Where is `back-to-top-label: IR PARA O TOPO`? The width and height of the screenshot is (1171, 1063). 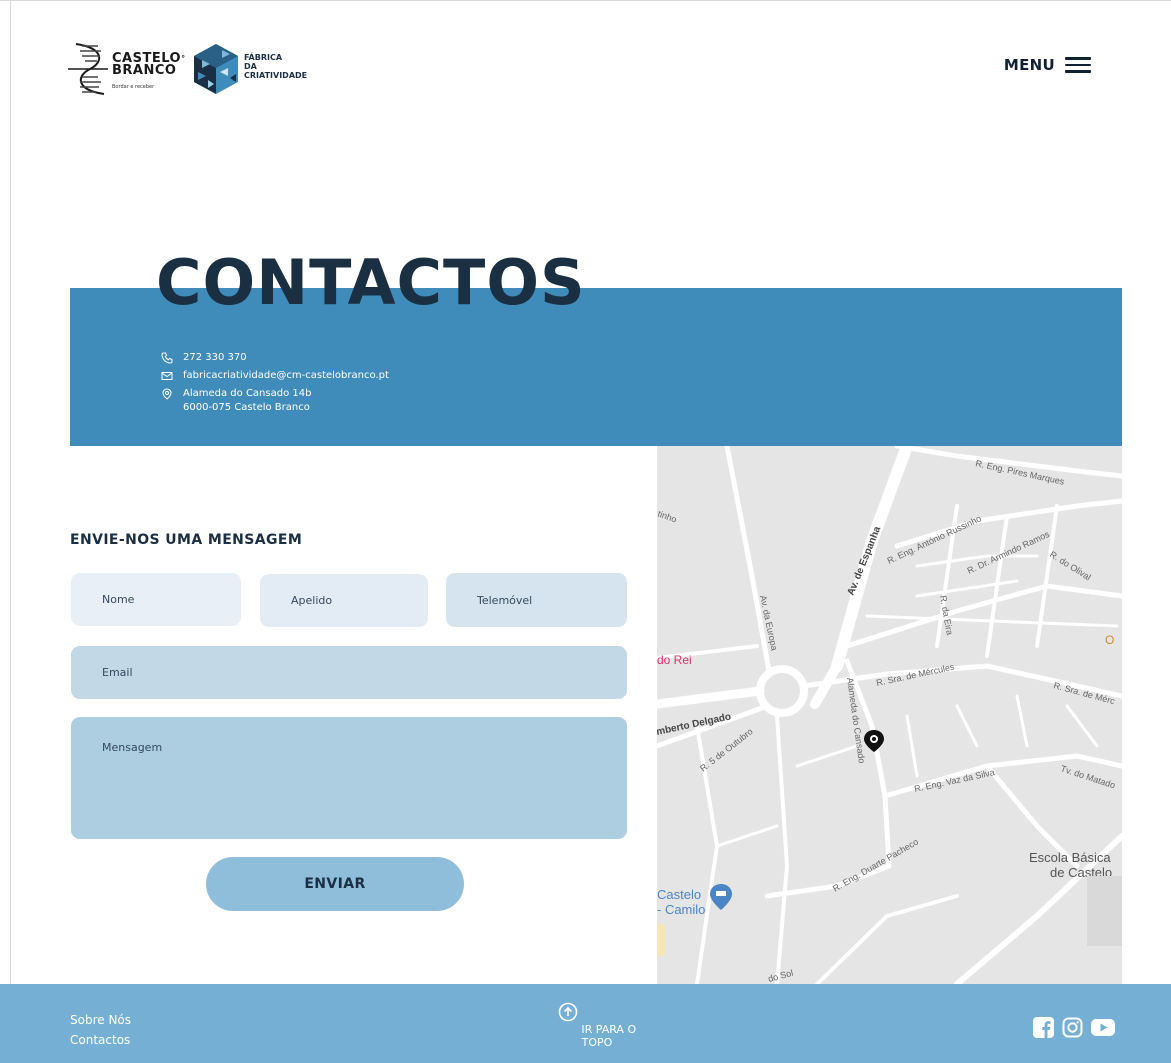
back-to-top-label: IR PARA O TOPO is located at coordinates (609, 1036).